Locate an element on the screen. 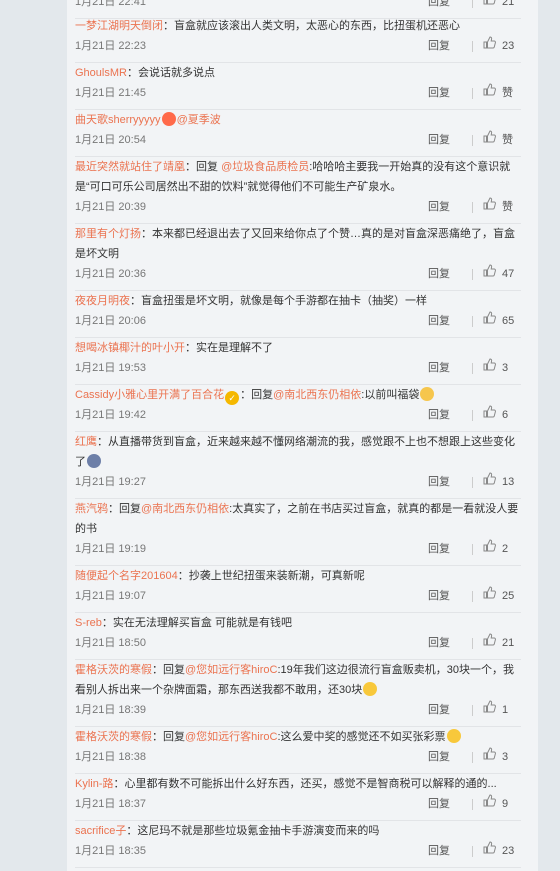  comment-actions: 回复 1 is located at coordinates (474, 710).